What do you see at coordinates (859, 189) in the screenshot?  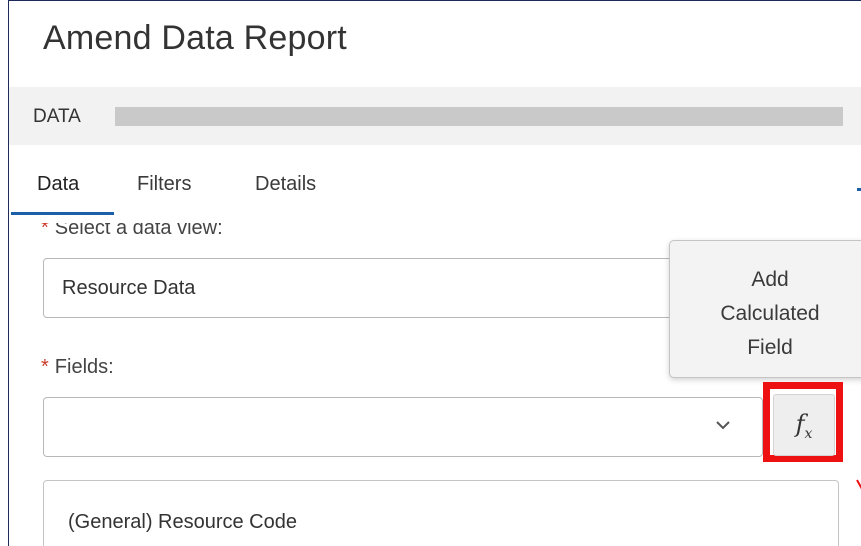 I see `scroll-indicator` at bounding box center [859, 189].